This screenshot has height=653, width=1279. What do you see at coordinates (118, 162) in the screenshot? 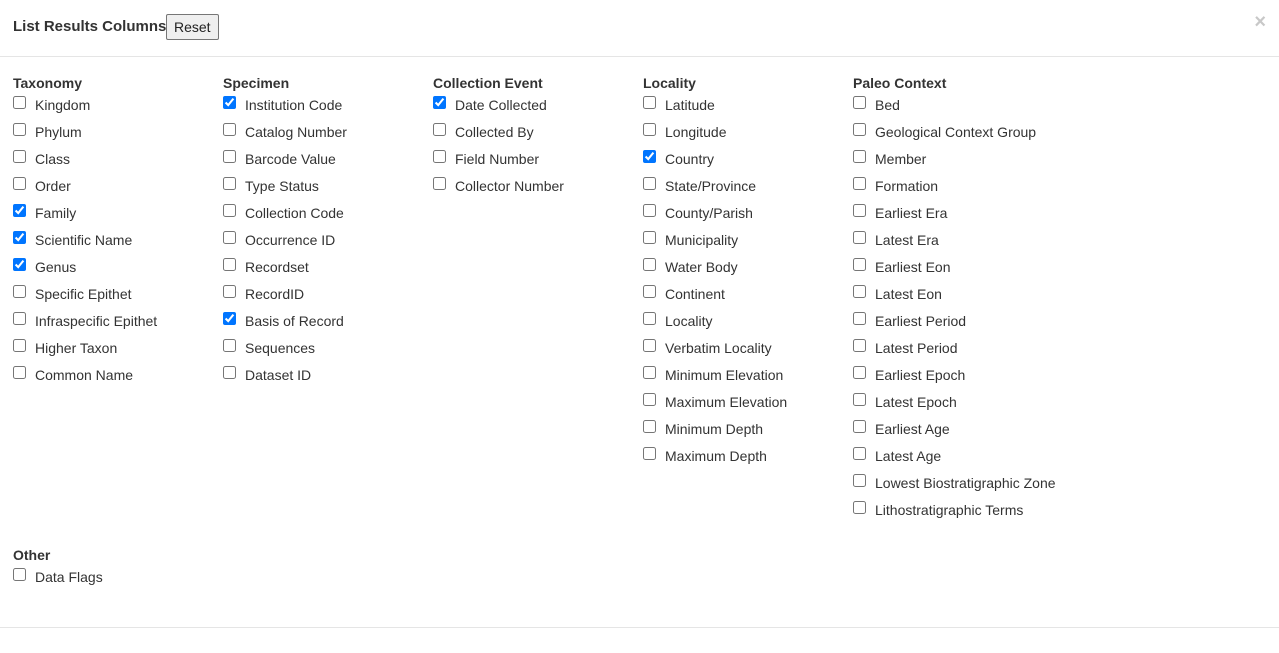
I see `column-option: Class` at bounding box center [118, 162].